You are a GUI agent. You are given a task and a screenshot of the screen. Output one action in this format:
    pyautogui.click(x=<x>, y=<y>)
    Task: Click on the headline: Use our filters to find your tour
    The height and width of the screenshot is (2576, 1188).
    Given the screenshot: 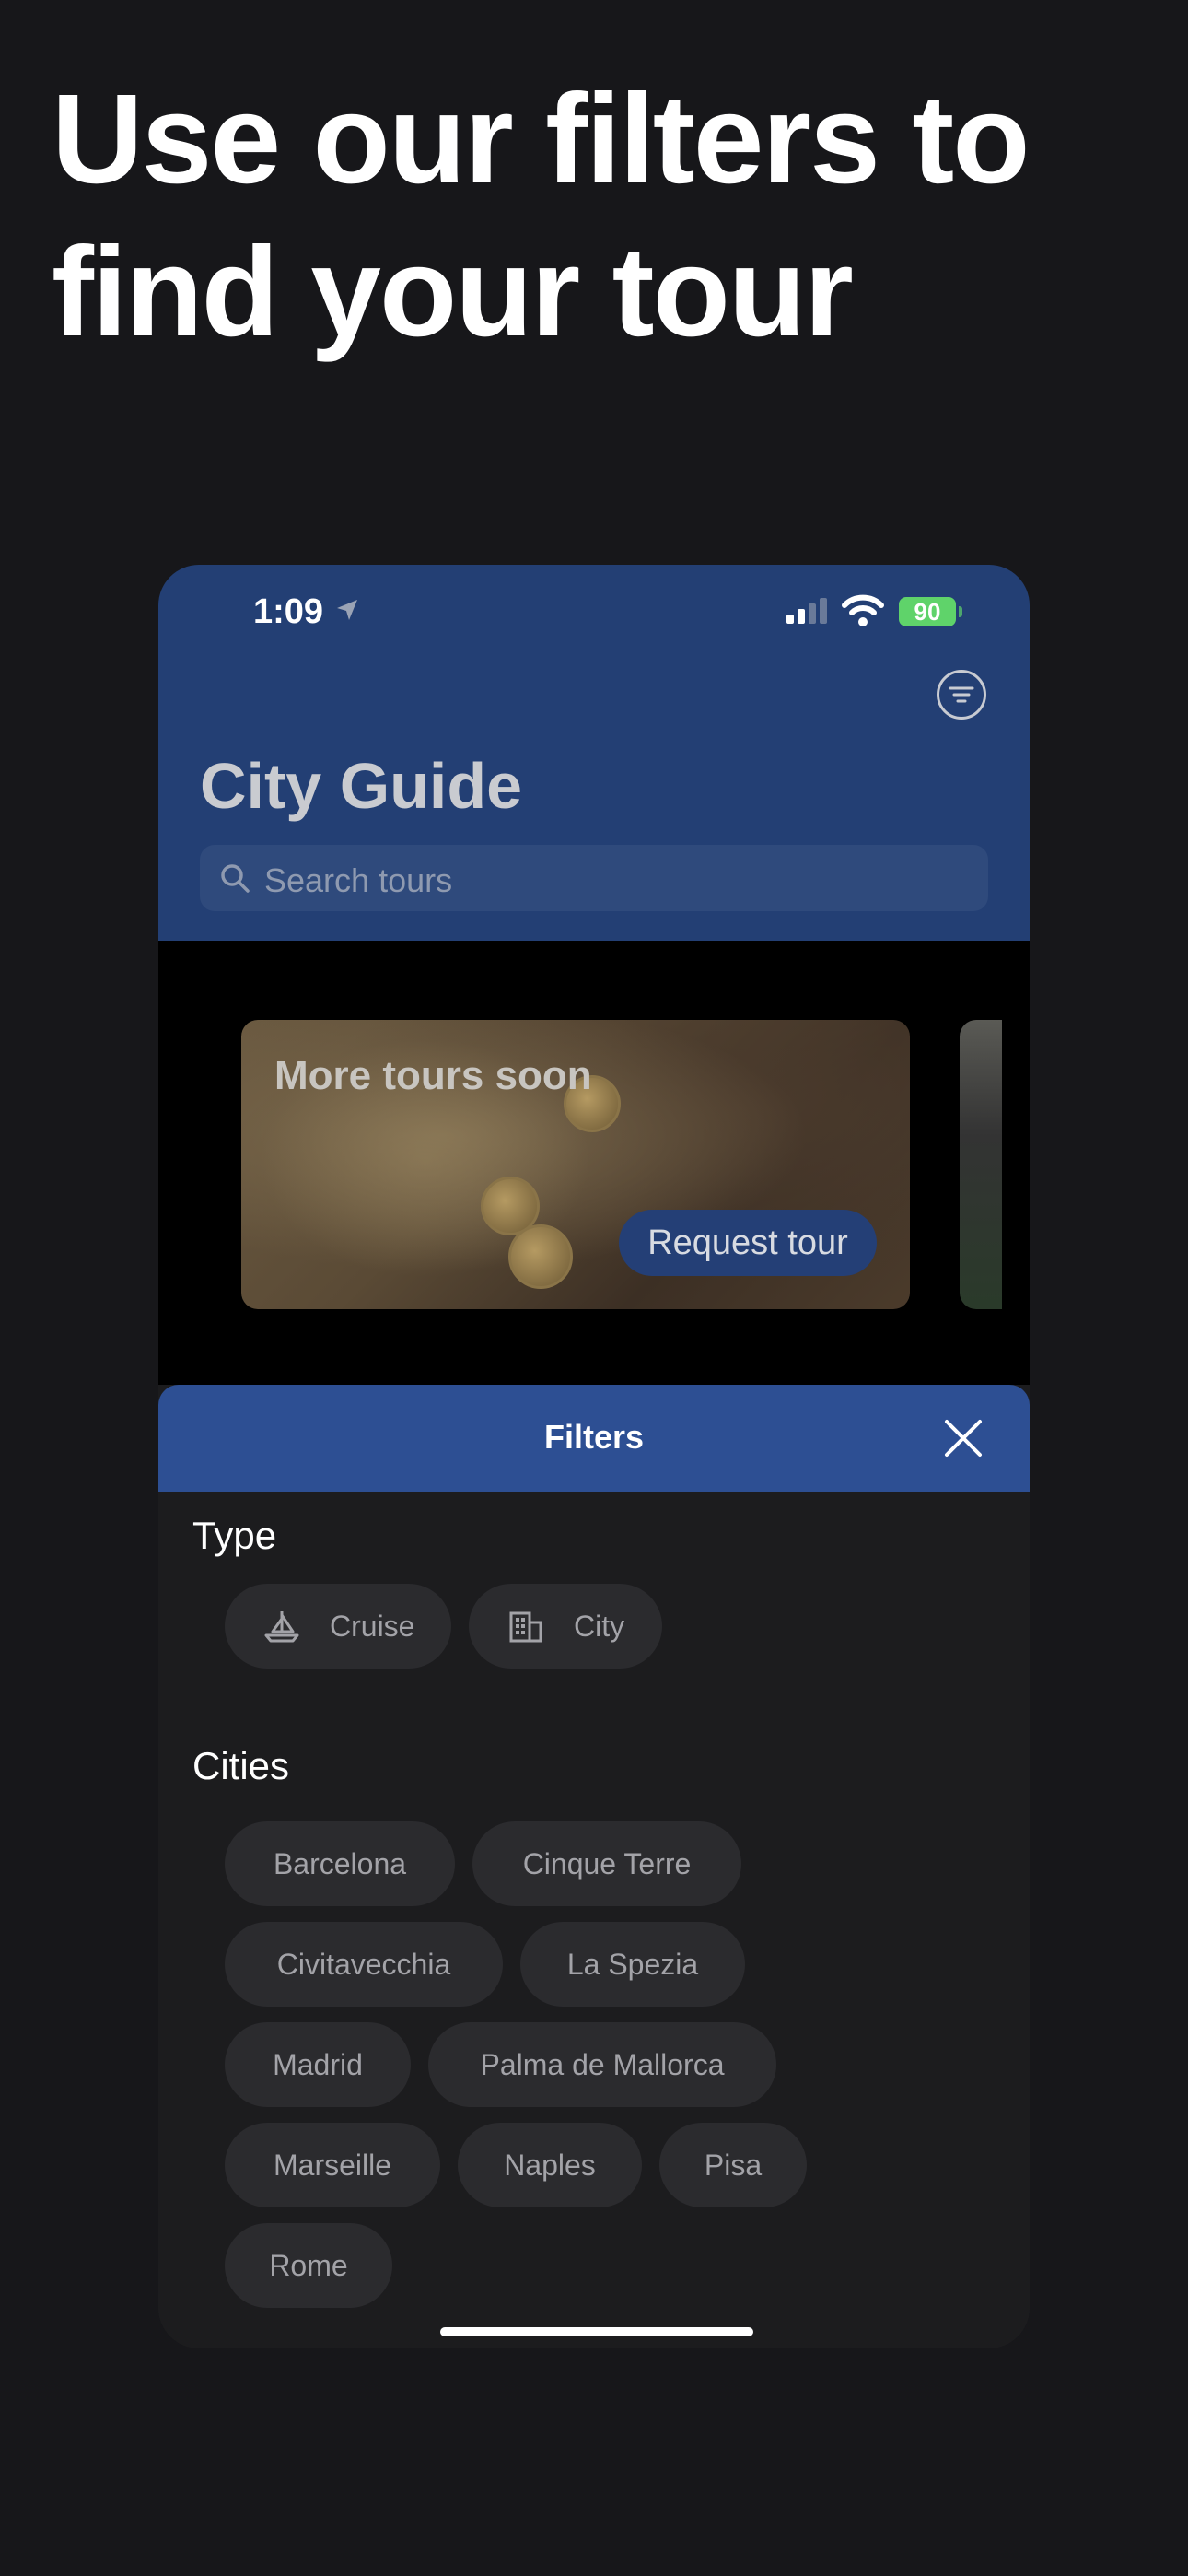 What is the action you would take?
    pyautogui.click(x=595, y=216)
    